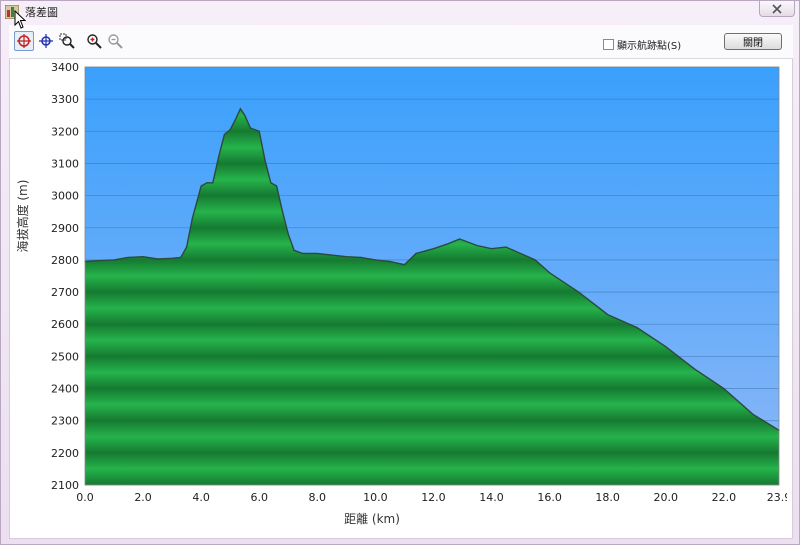  Describe the element at coordinates (491, 497) in the screenshot. I see `x-tick-label: 14.0` at that location.